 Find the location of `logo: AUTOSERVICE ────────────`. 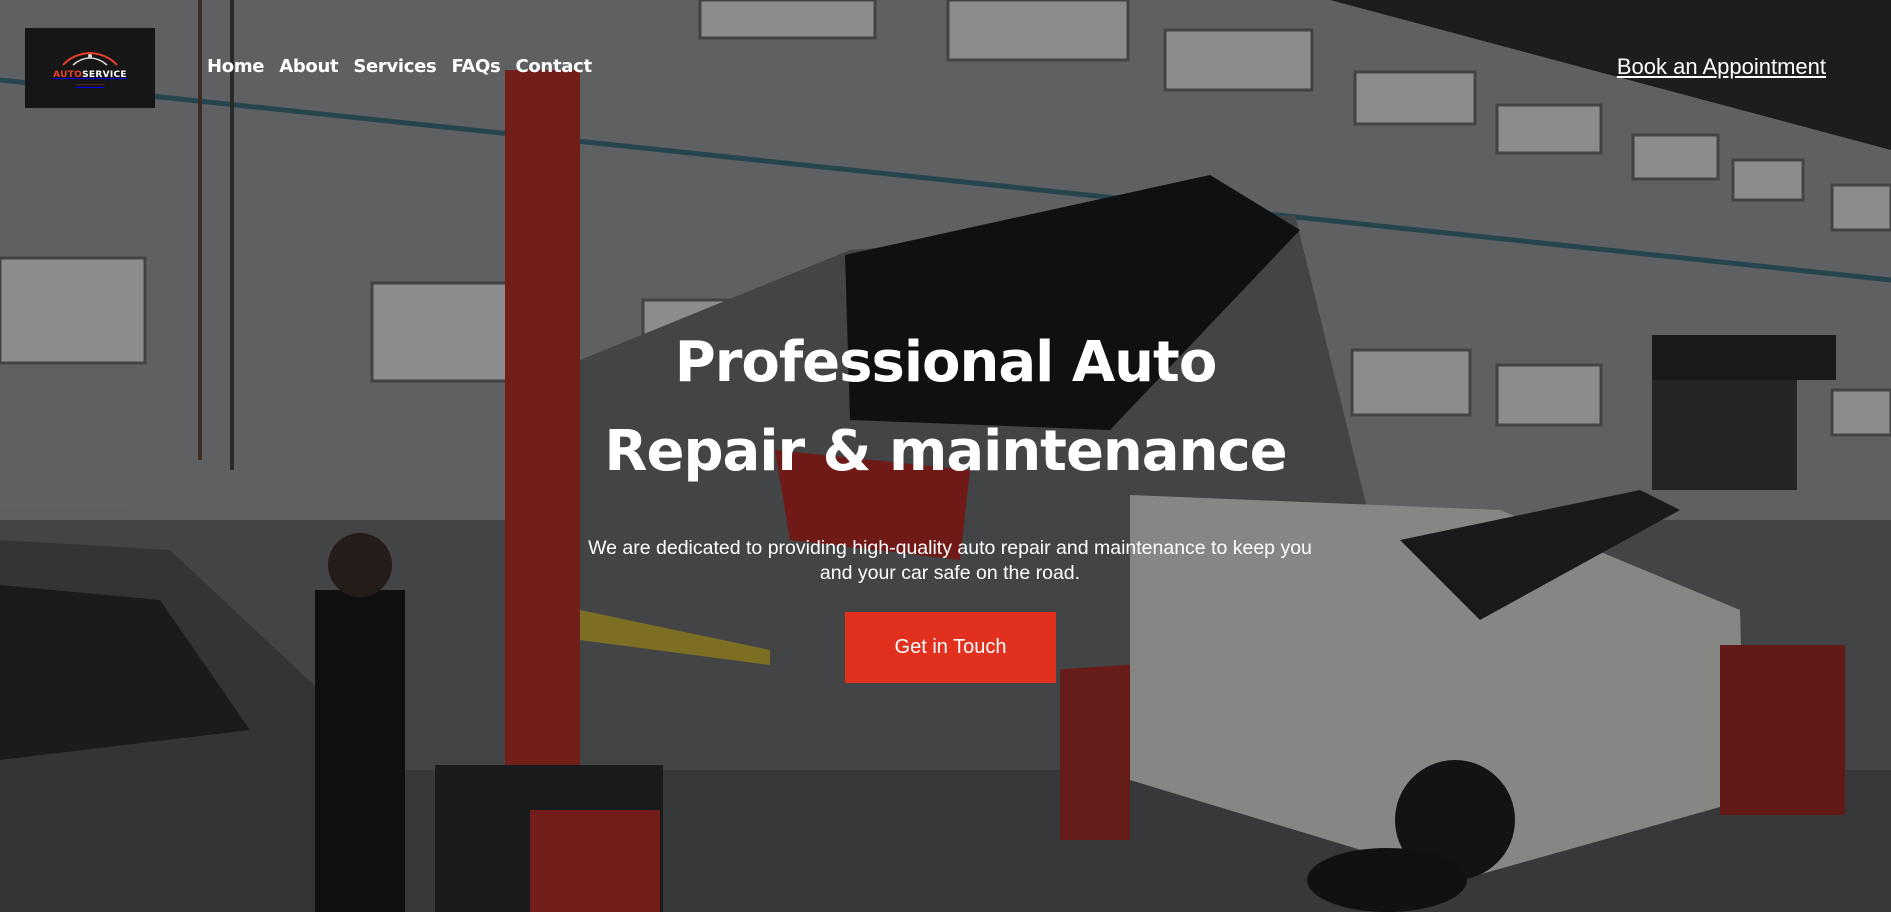

logo: AUTOSERVICE ──────────── is located at coordinates (90, 68).